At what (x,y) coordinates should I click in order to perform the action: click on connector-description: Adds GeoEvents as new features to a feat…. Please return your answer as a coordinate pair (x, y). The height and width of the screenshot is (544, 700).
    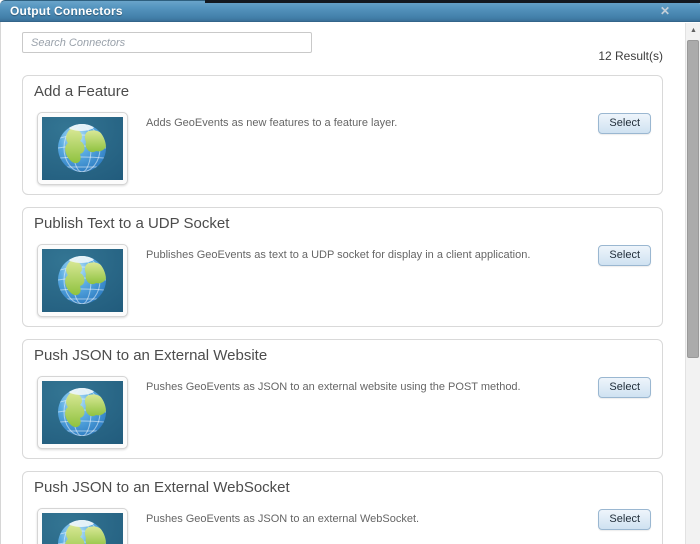
    Looking at the image, I should click on (272, 123).